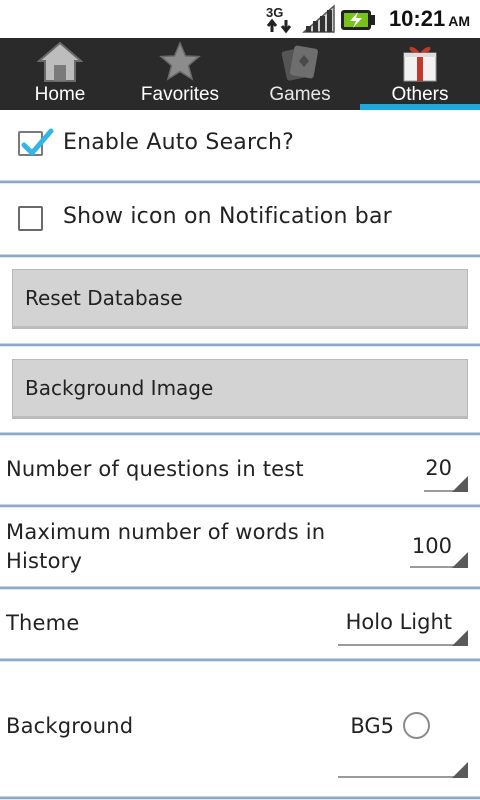  I want to click on auto-search-checkbox, so click(36, 142).